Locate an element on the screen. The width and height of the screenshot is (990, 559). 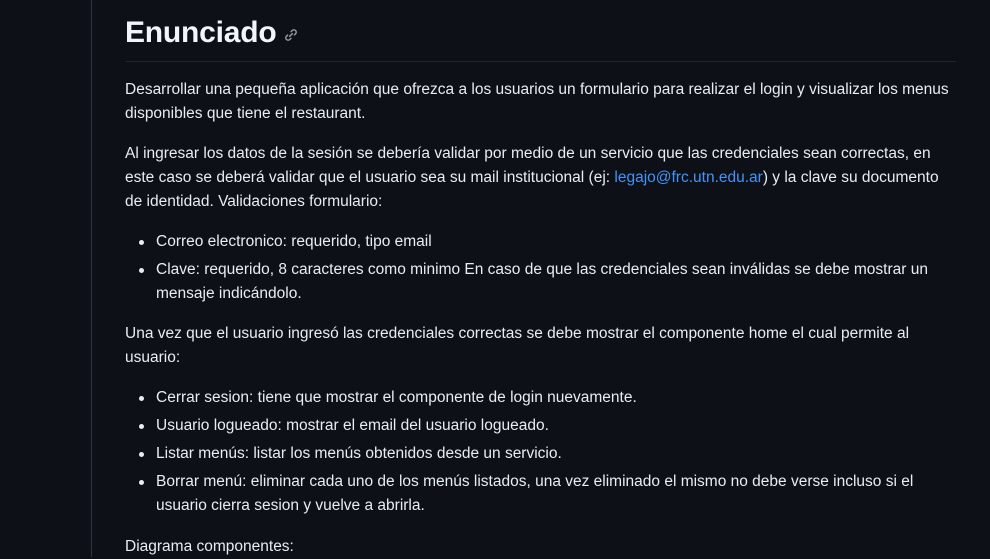
left-gutter-divider is located at coordinates (46, 278).